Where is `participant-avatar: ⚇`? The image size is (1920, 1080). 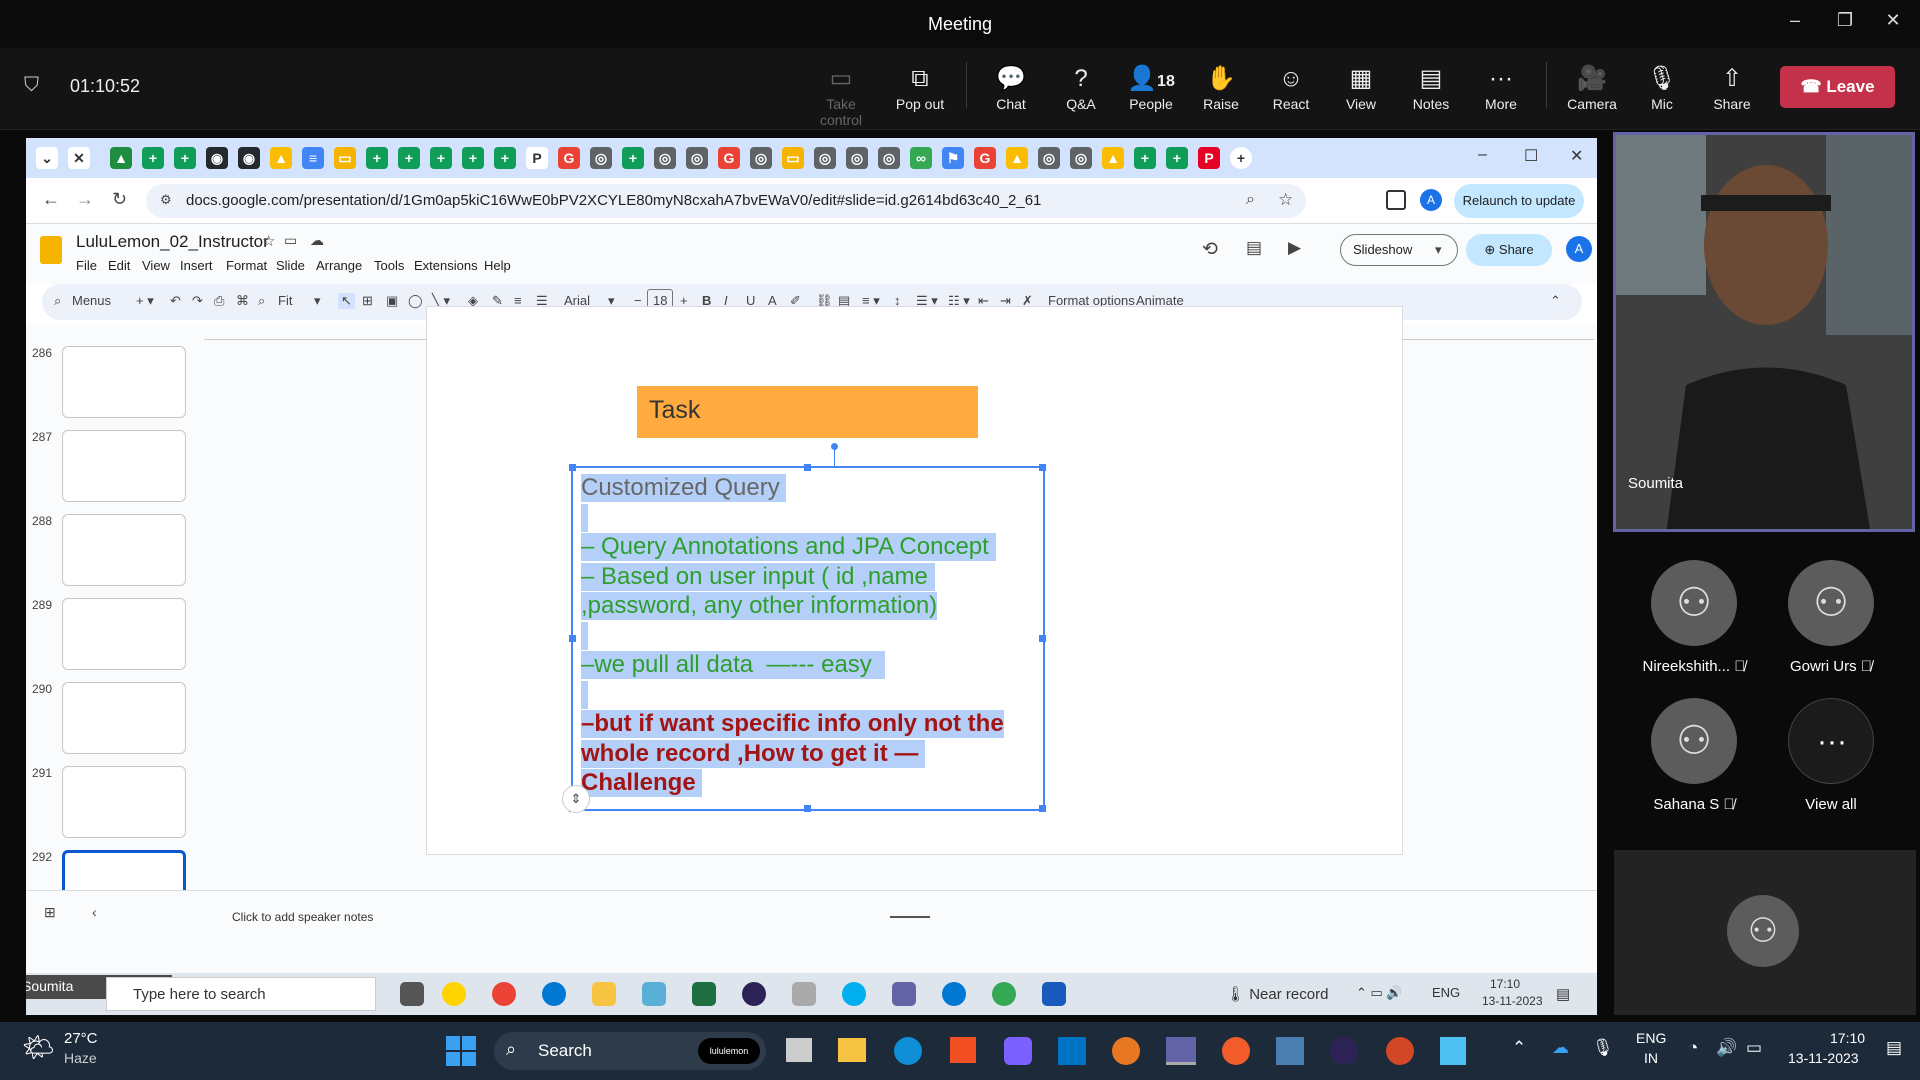
participant-avatar: ⚇ is located at coordinates (1831, 603).